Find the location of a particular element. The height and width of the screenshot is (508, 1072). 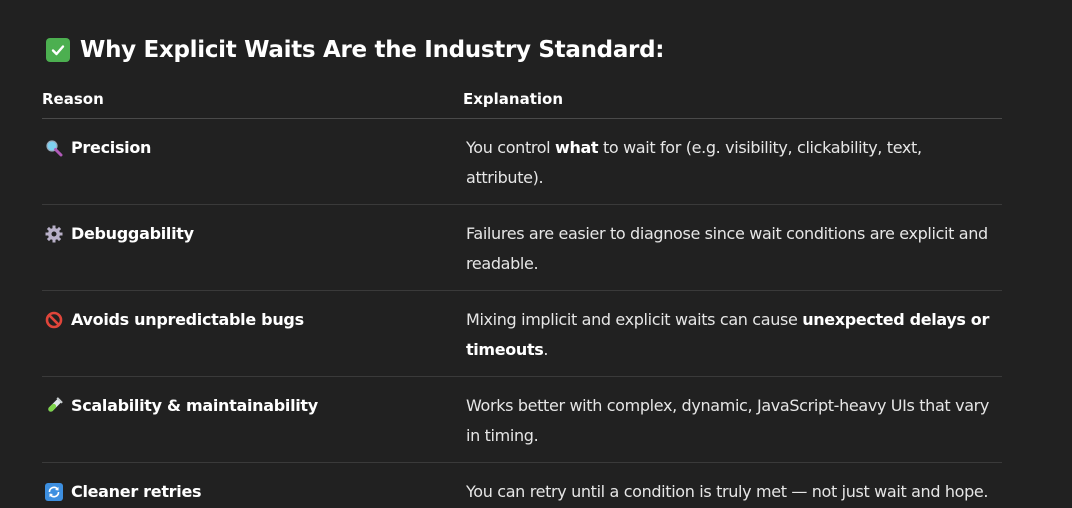

check-mark-button-icon is located at coordinates (58, 50).